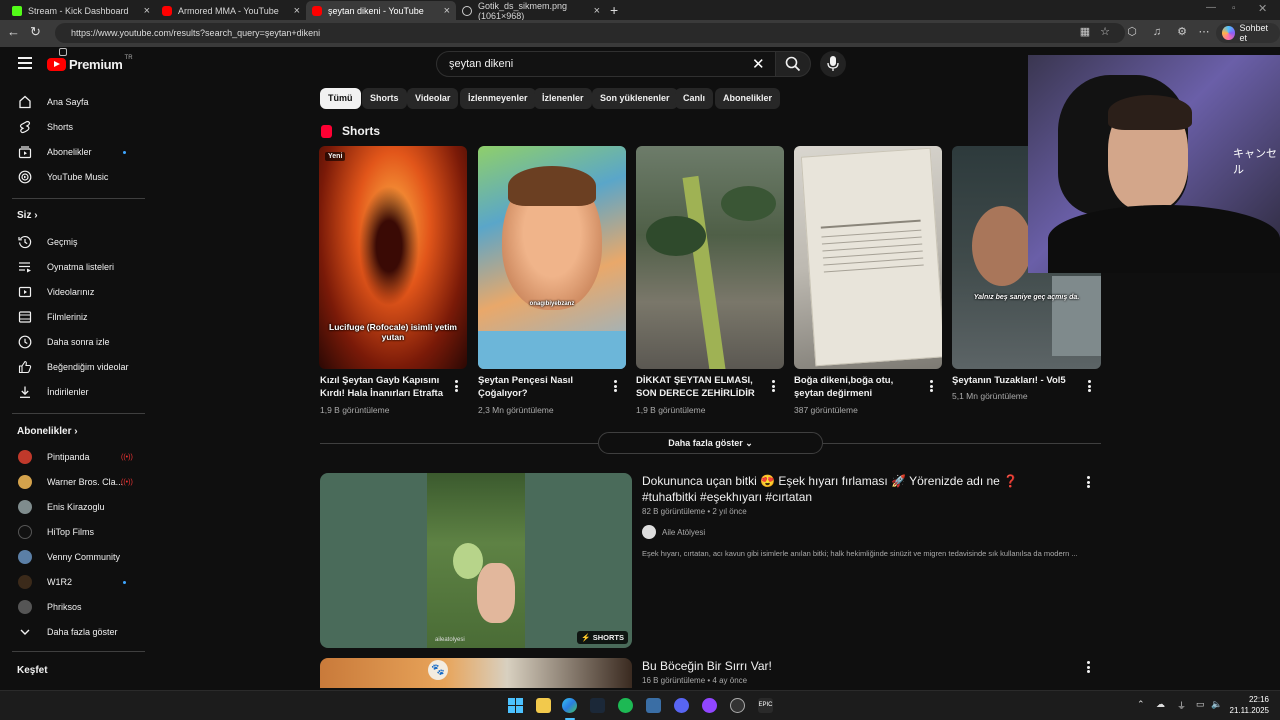  Describe the element at coordinates (340, 98) in the screenshot. I see `chip-all: Tümü` at that location.